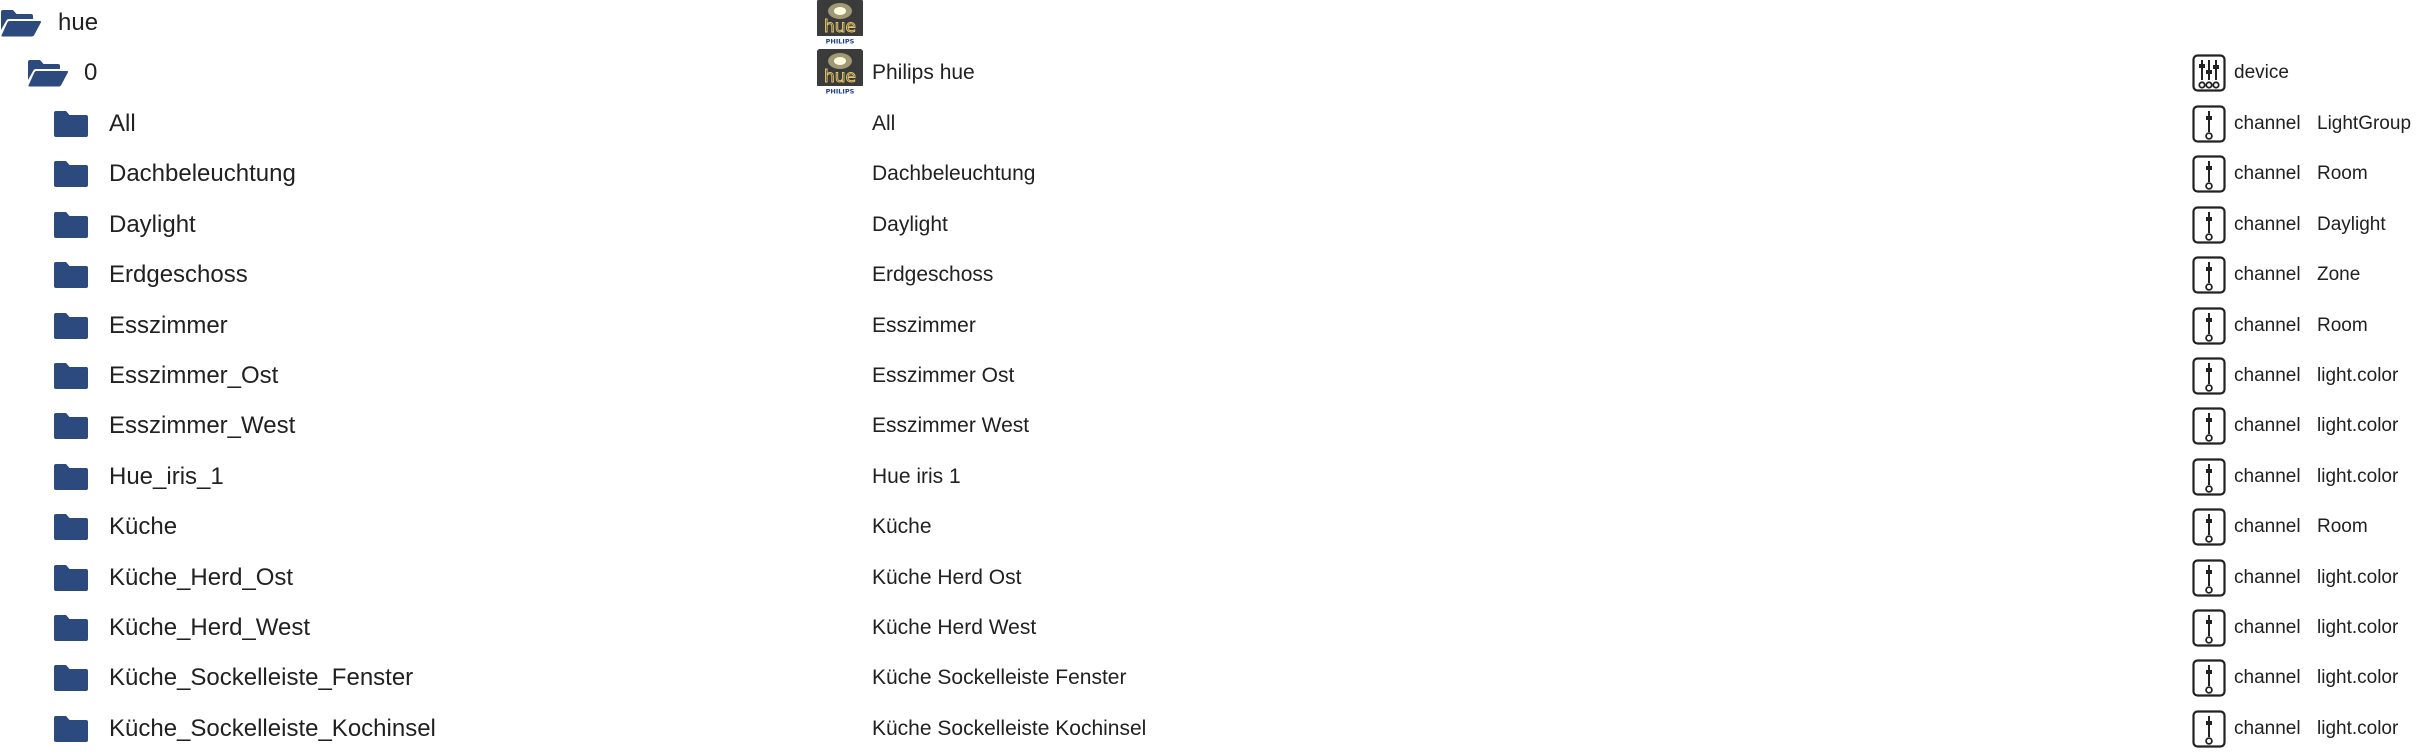 The width and height of the screenshot is (2433, 754). Describe the element at coordinates (91, 72) in the screenshot. I see `object-id: 0` at that location.